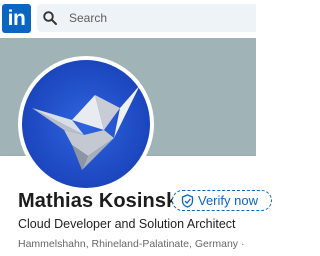 The width and height of the screenshot is (320, 256). I want to click on profile-headline: Cloud Developer and Solution Architect, so click(127, 224).